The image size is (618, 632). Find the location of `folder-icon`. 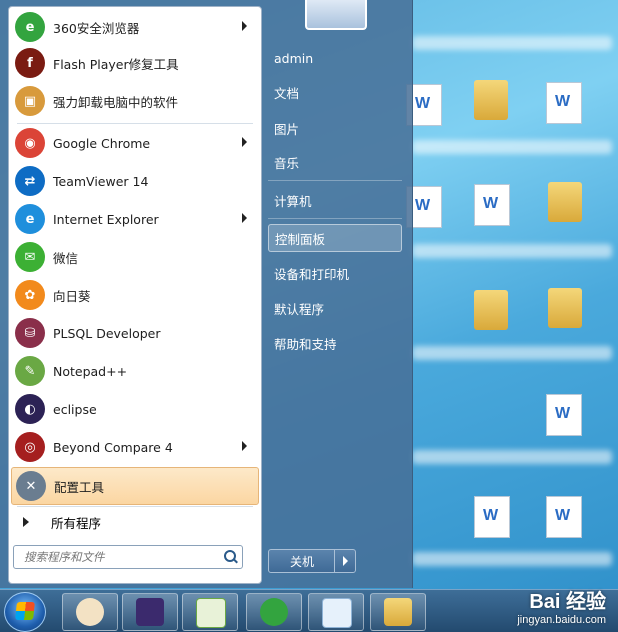

folder-icon is located at coordinates (398, 612).